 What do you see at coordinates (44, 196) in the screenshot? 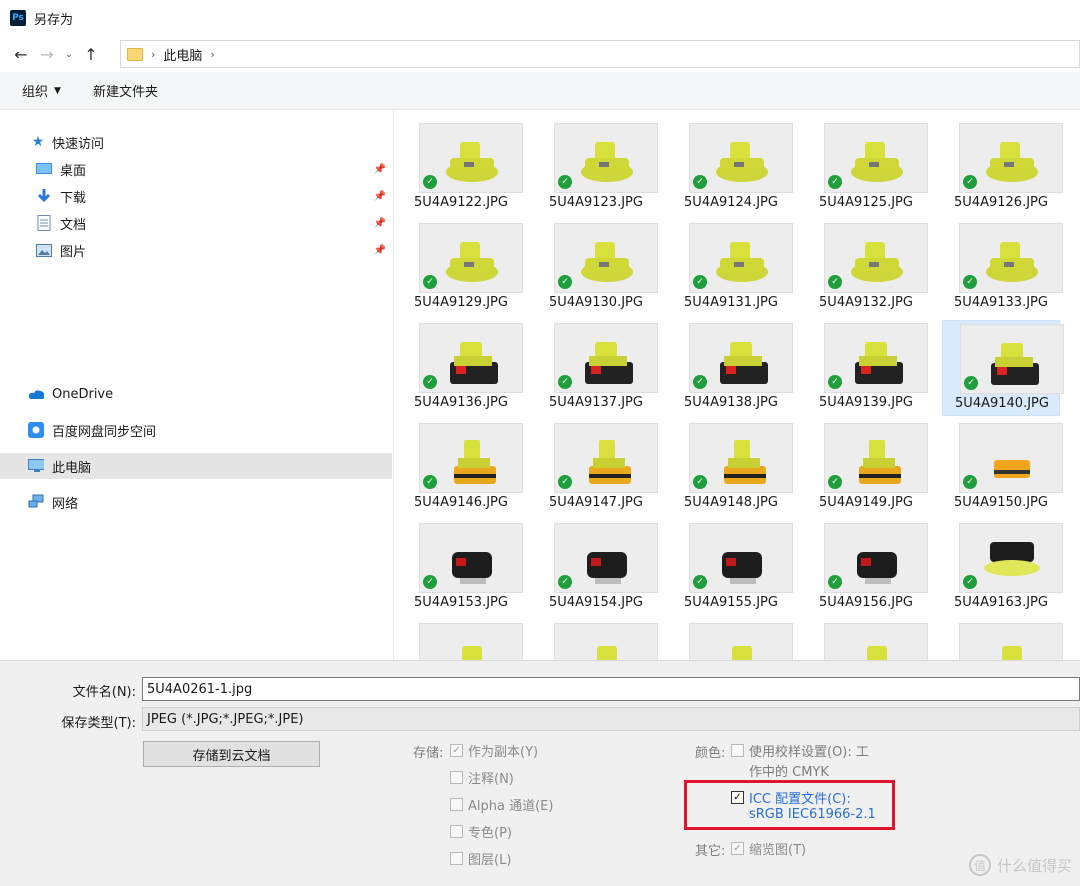
I see `download-icon` at bounding box center [44, 196].